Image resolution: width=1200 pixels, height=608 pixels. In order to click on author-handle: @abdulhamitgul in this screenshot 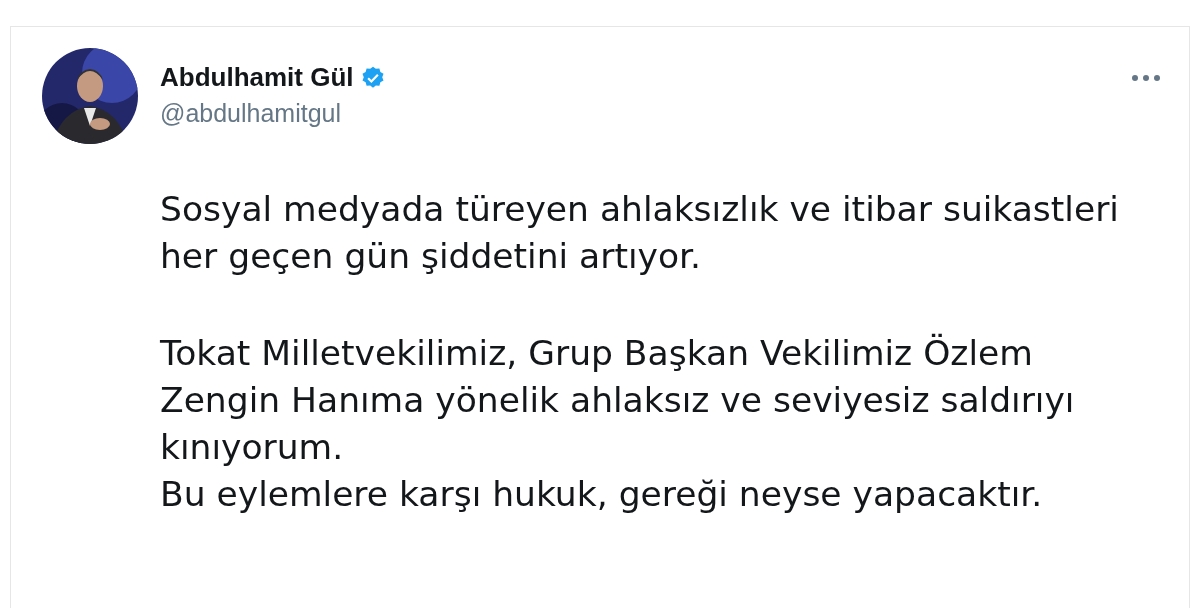, I will do `click(634, 113)`.